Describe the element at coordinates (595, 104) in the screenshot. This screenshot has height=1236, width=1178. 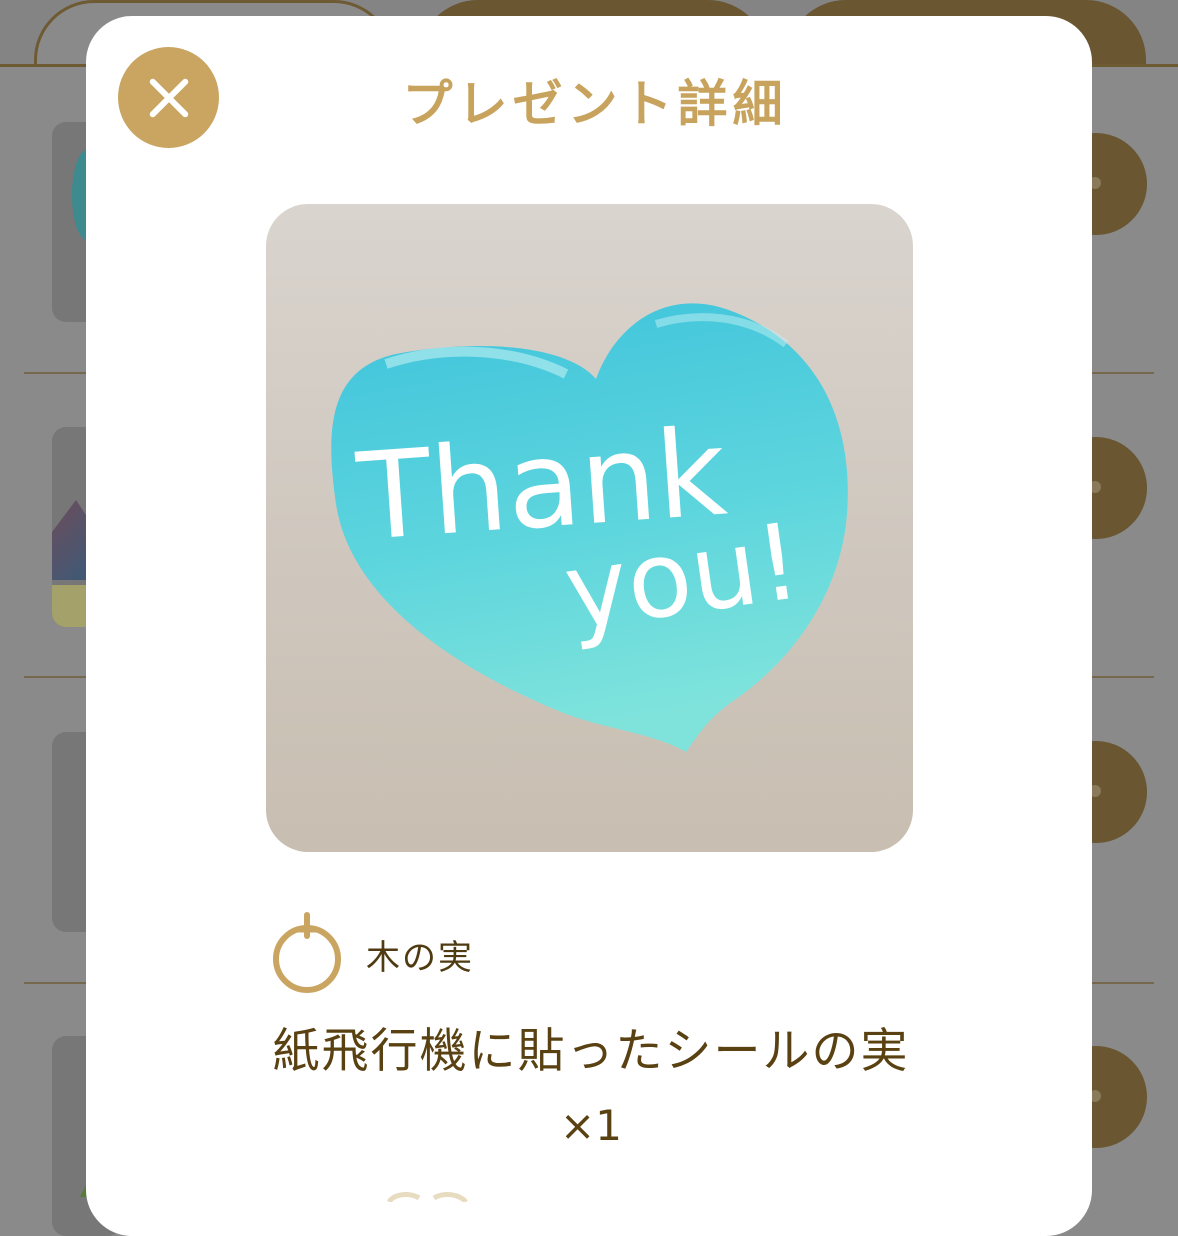
I see `modal-title: プレゼント詳細` at that location.